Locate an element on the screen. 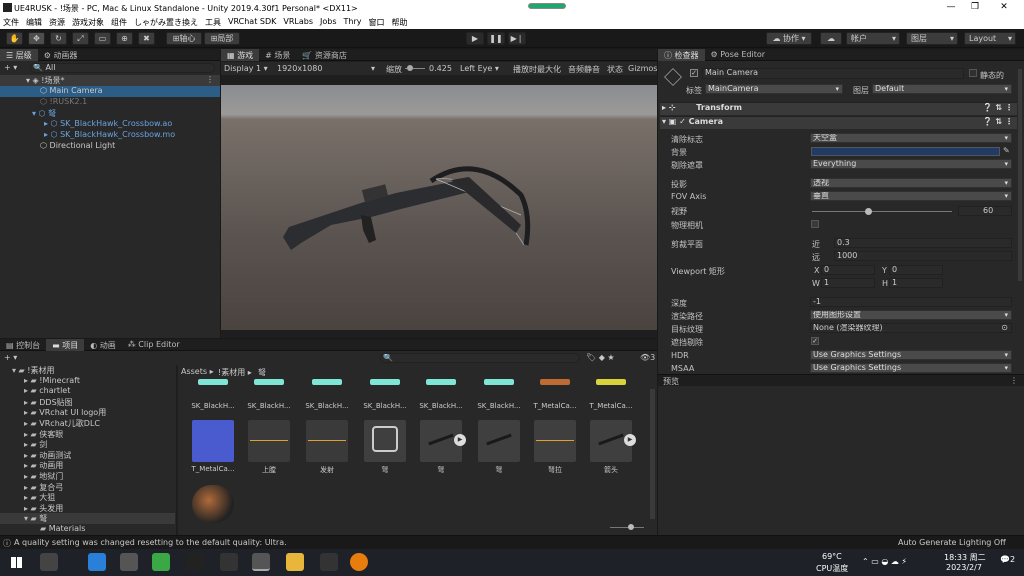 This screenshot has height=576, width=1024. panel-splitter is located at coordinates (177, 450).